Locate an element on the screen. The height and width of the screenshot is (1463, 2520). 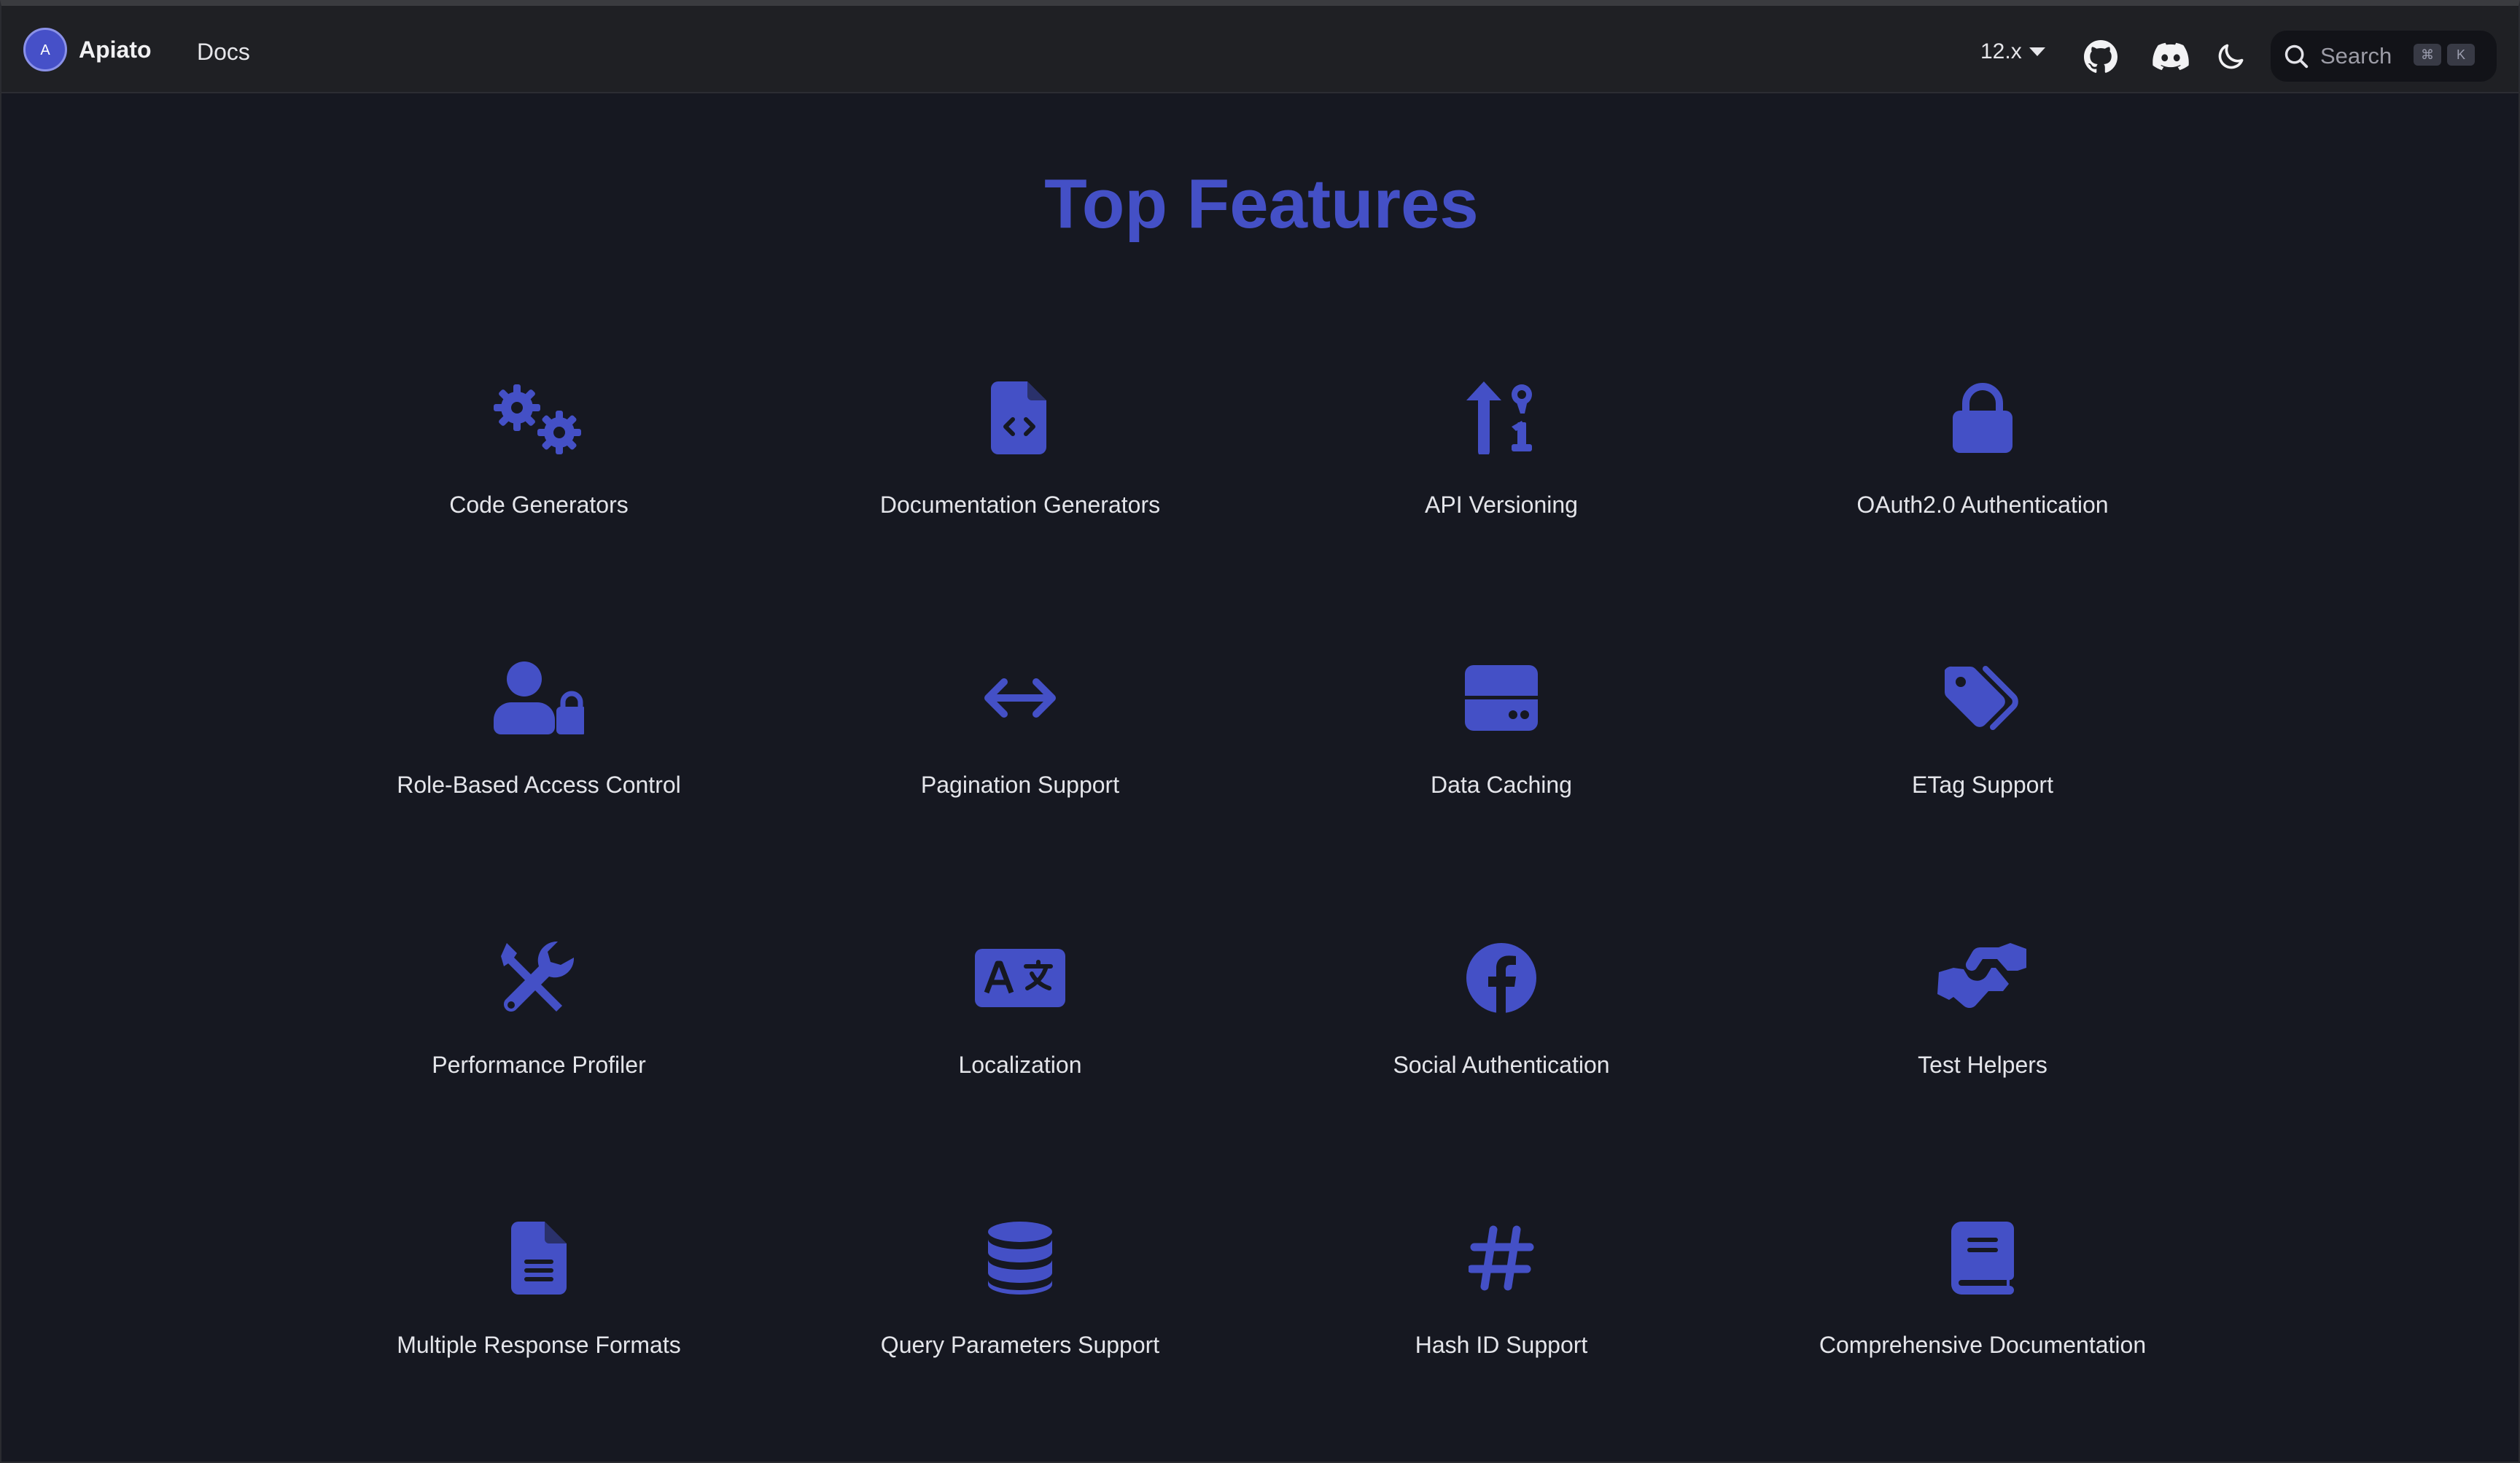
brand-name: Apiato is located at coordinates (115, 49).